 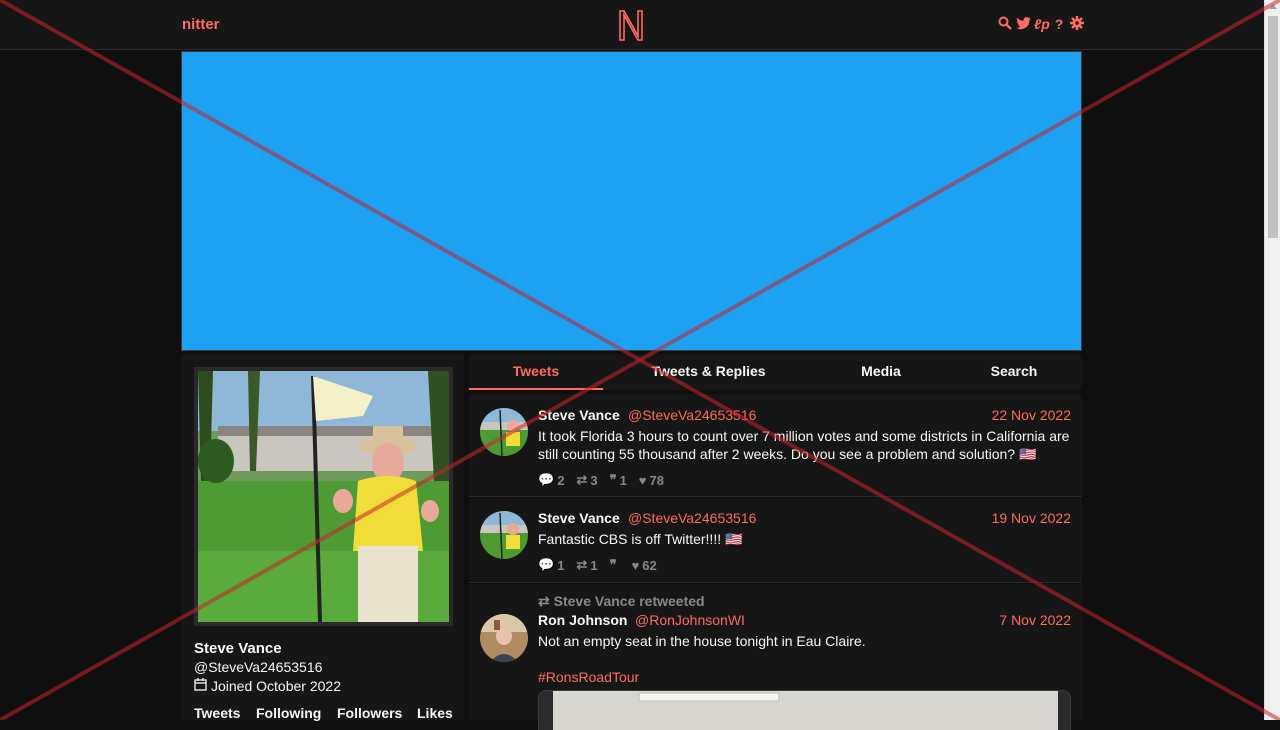 I want to click on reply-count: 1, so click(x=561, y=565).